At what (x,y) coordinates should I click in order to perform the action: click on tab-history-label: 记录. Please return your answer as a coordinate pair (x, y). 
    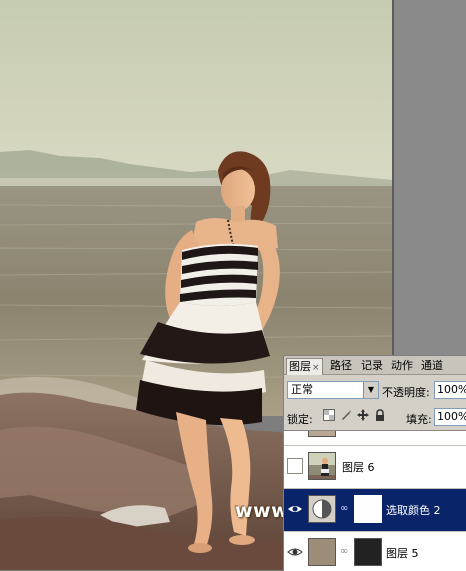
    Looking at the image, I should click on (372, 365).